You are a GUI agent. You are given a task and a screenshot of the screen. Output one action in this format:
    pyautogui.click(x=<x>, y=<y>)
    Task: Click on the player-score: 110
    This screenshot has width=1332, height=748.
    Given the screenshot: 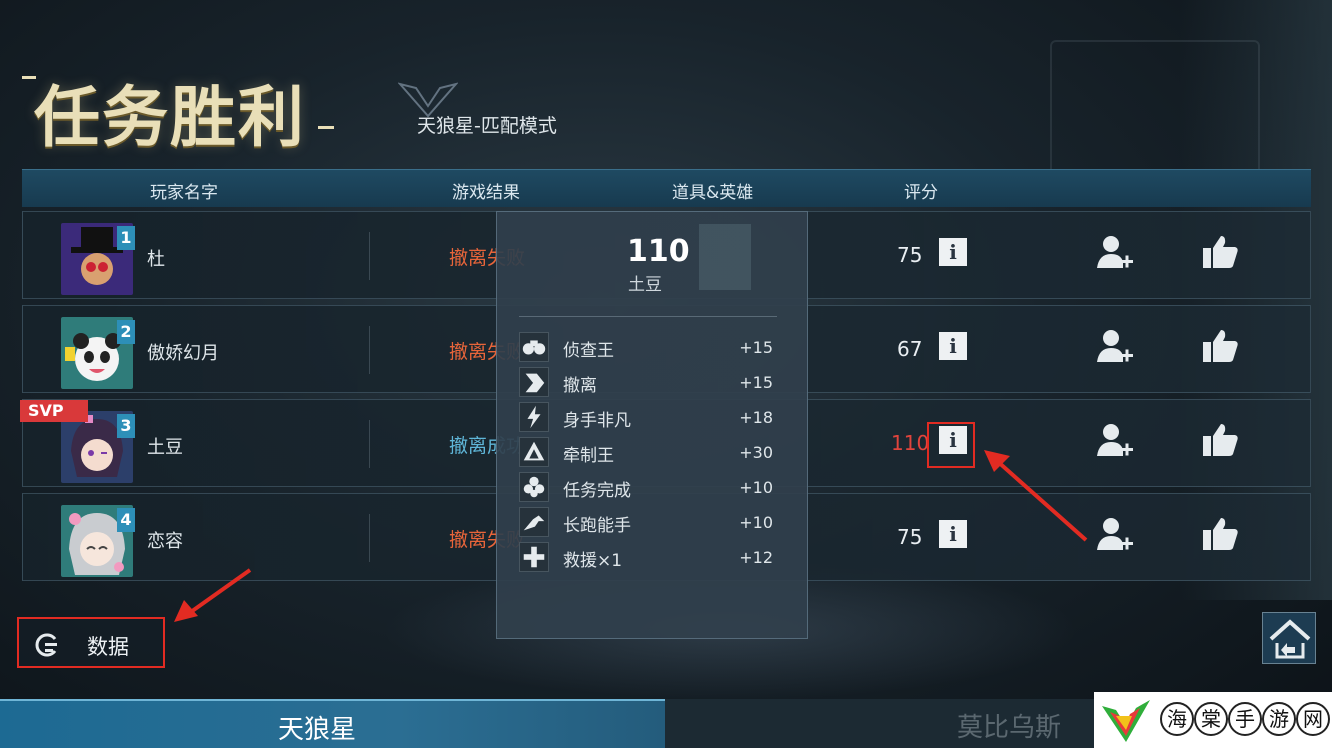 What is the action you would take?
    pyautogui.click(x=910, y=443)
    